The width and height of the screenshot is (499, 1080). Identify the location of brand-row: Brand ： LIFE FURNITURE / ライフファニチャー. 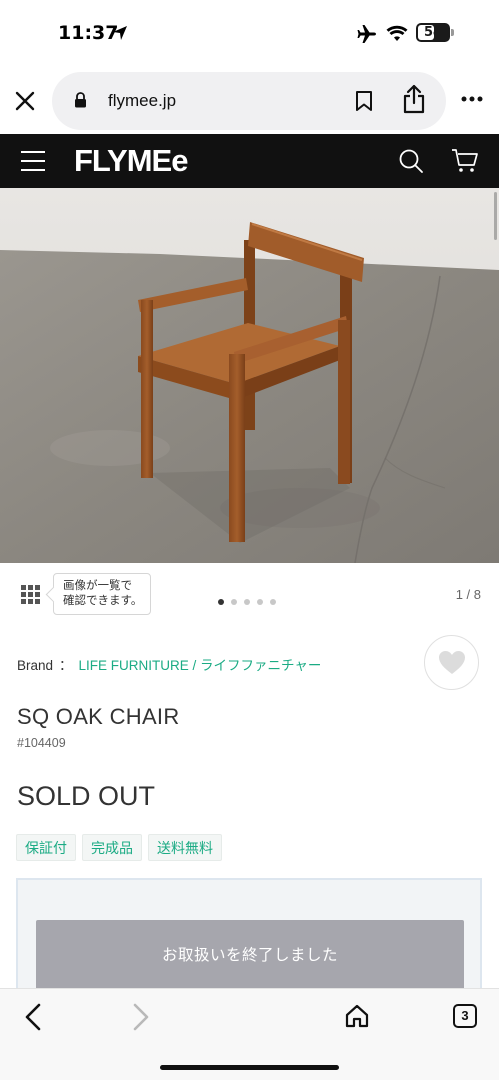
(169, 664).